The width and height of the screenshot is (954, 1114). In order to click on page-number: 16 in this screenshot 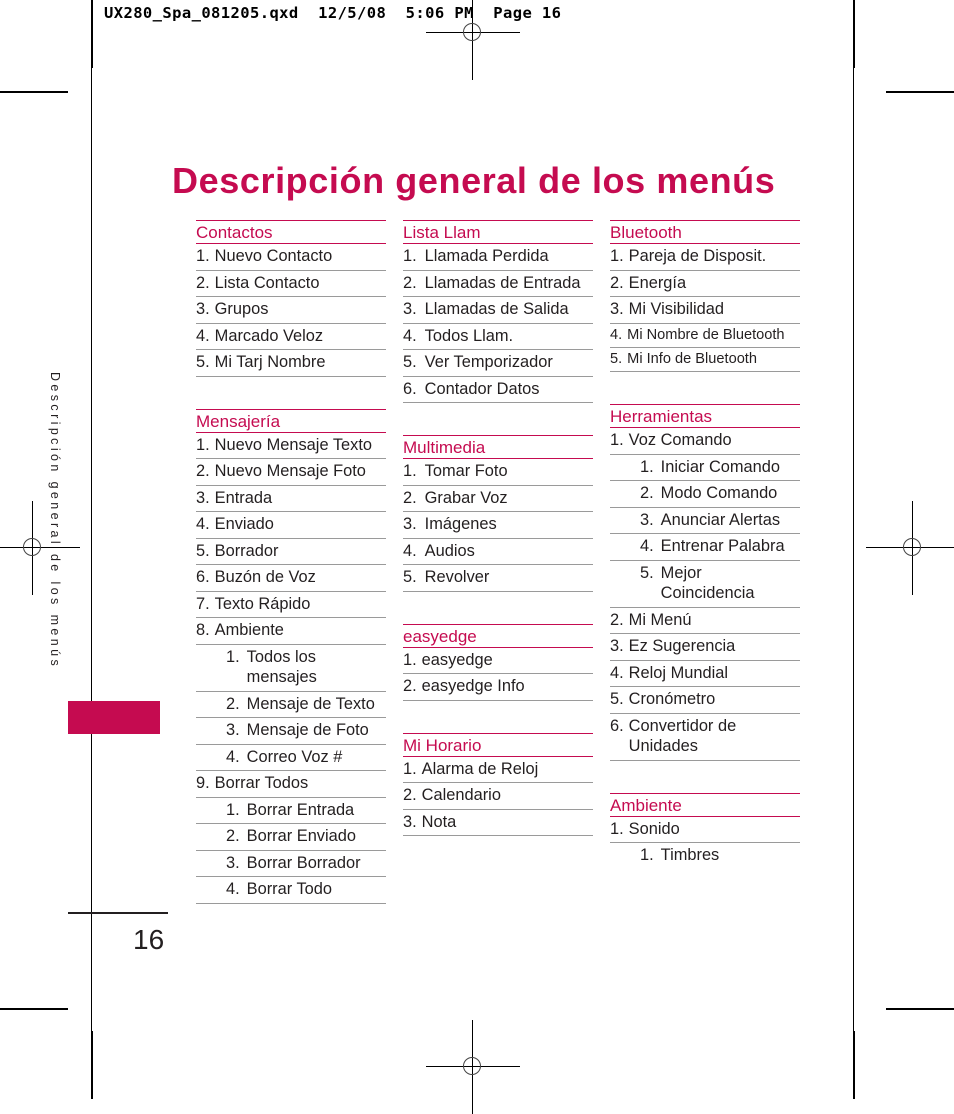, I will do `click(149, 939)`.